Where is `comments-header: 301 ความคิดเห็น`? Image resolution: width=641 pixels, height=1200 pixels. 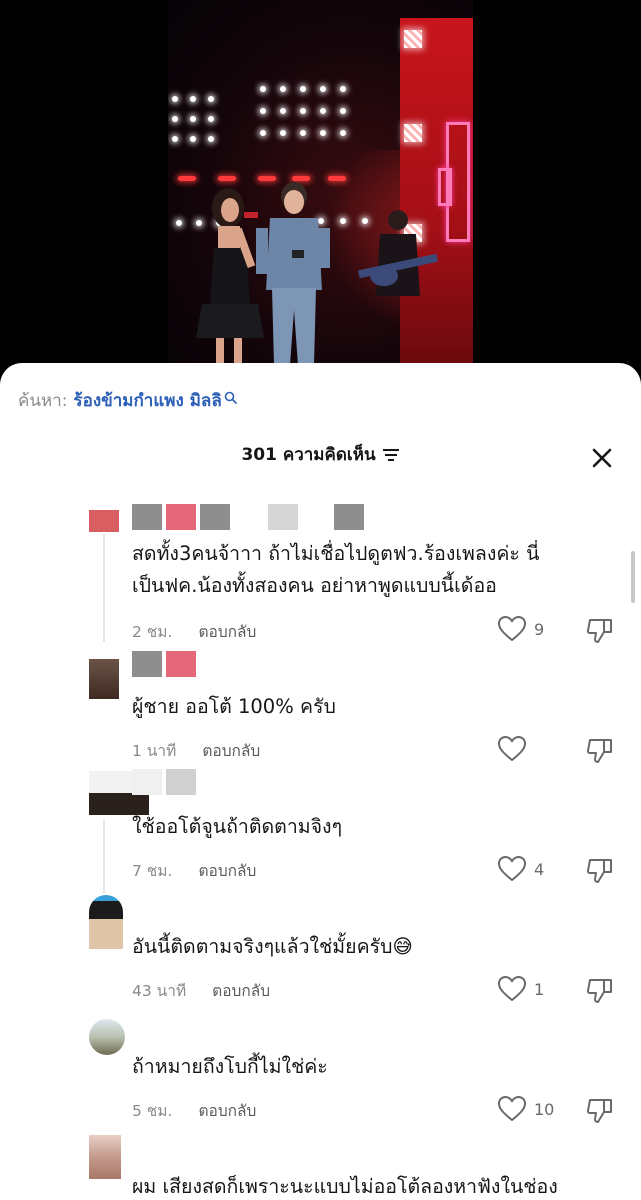 comments-header: 301 ความคิดเห็น is located at coordinates (320, 457).